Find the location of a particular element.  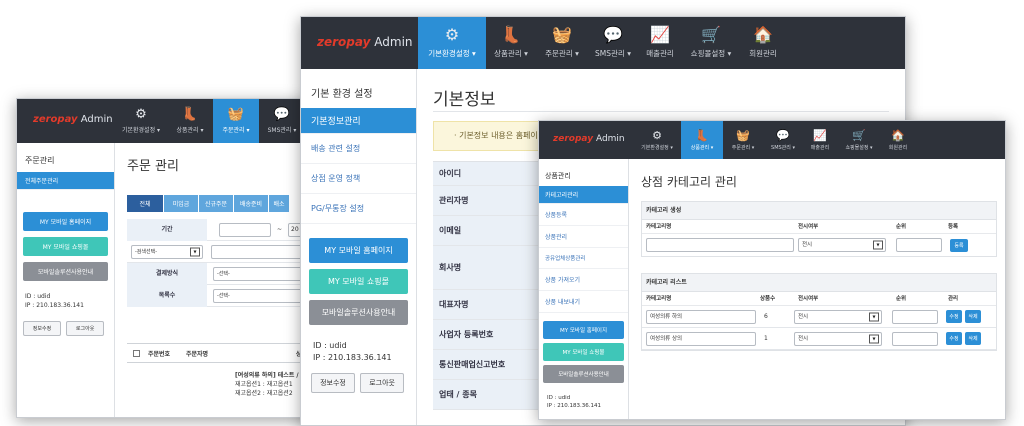

label-id: 아이디 is located at coordinates (493, 174).